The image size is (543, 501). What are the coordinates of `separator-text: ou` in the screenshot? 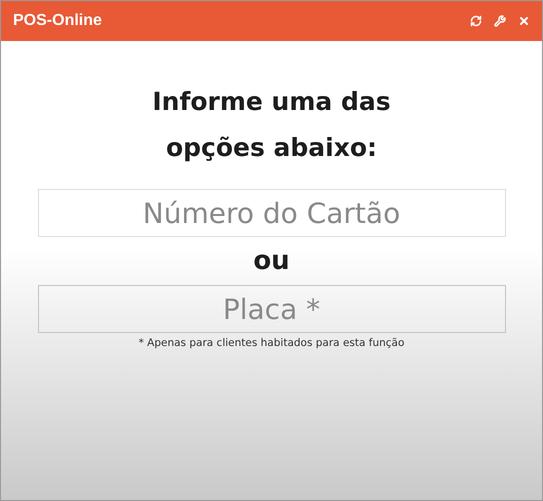 It's located at (271, 261).